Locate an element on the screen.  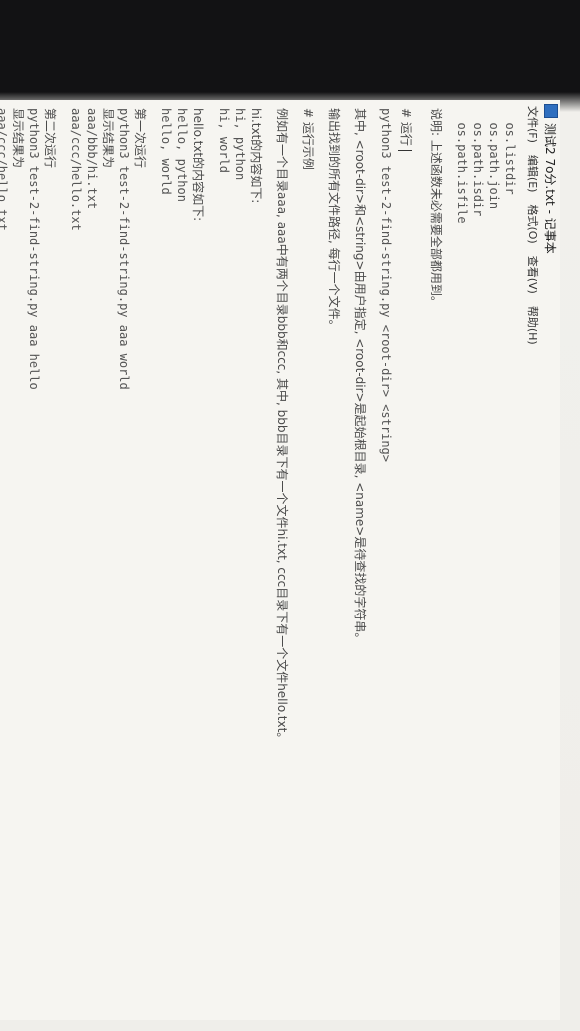
text-line: 说明: 上述函数未必需要全部都用到。 is located at coordinates (436, 208).